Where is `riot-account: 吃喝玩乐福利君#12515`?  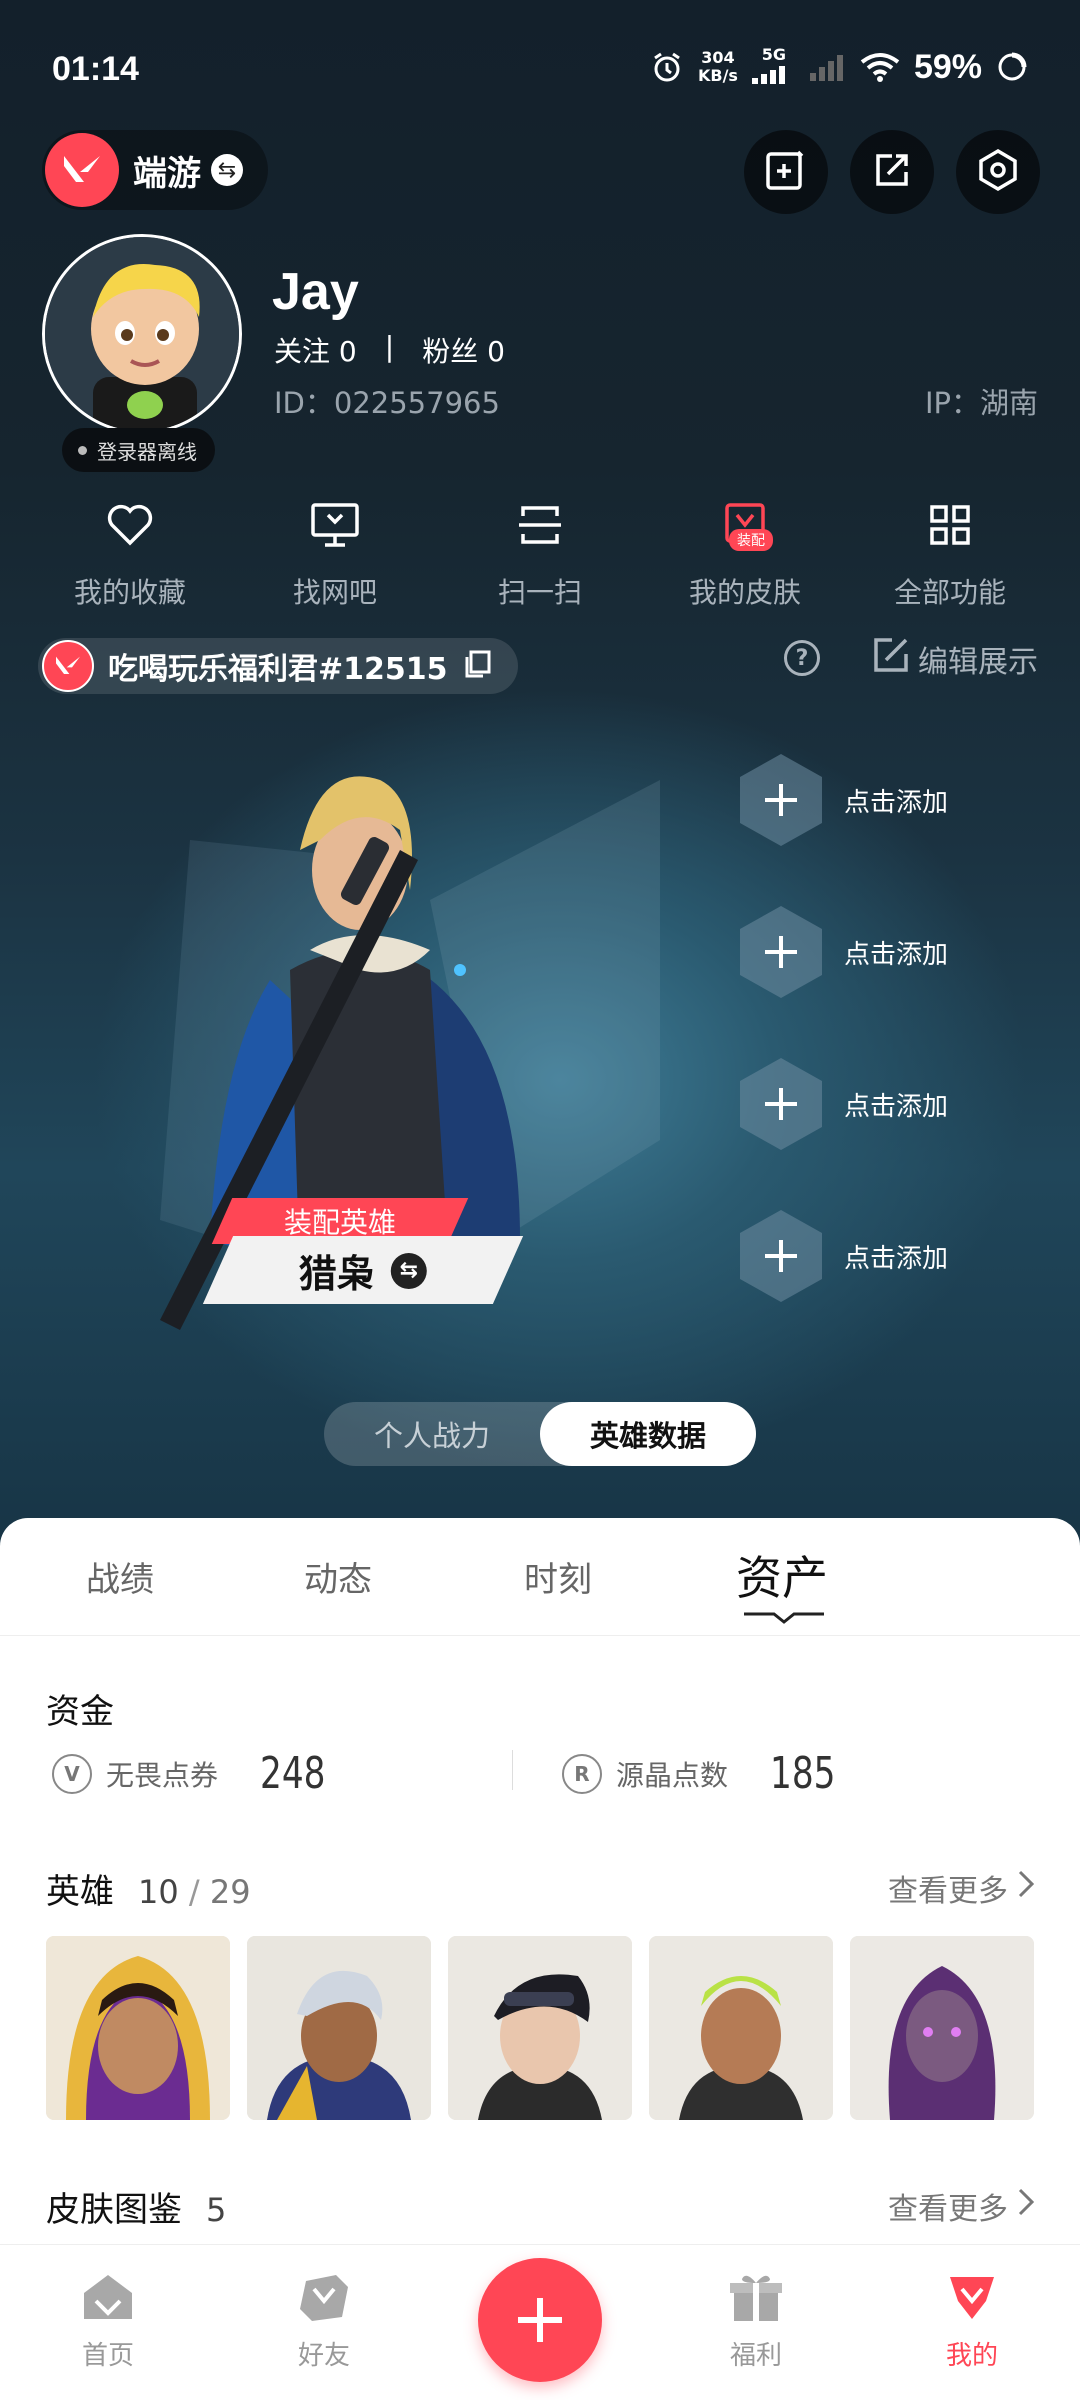
riot-account: 吃喝玩乐福利君#12515 is located at coordinates (278, 666).